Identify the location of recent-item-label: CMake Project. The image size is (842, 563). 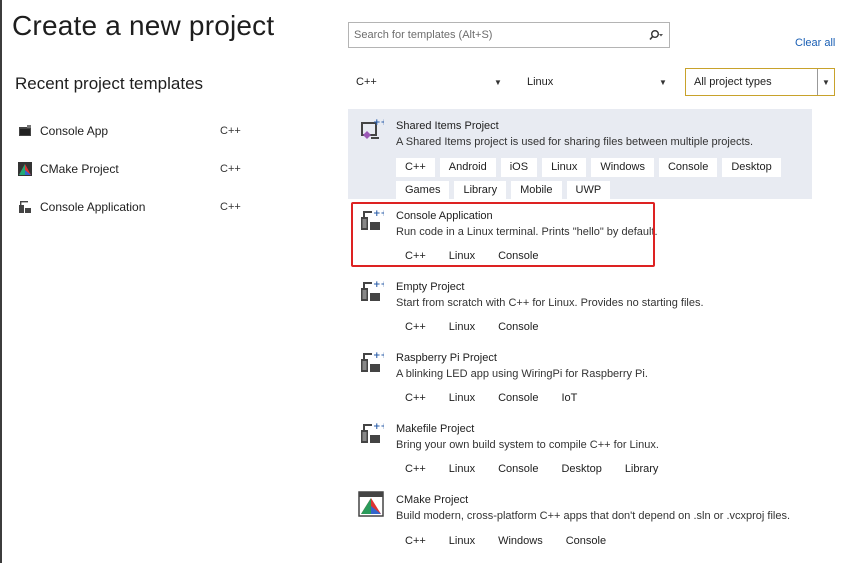
(79, 169).